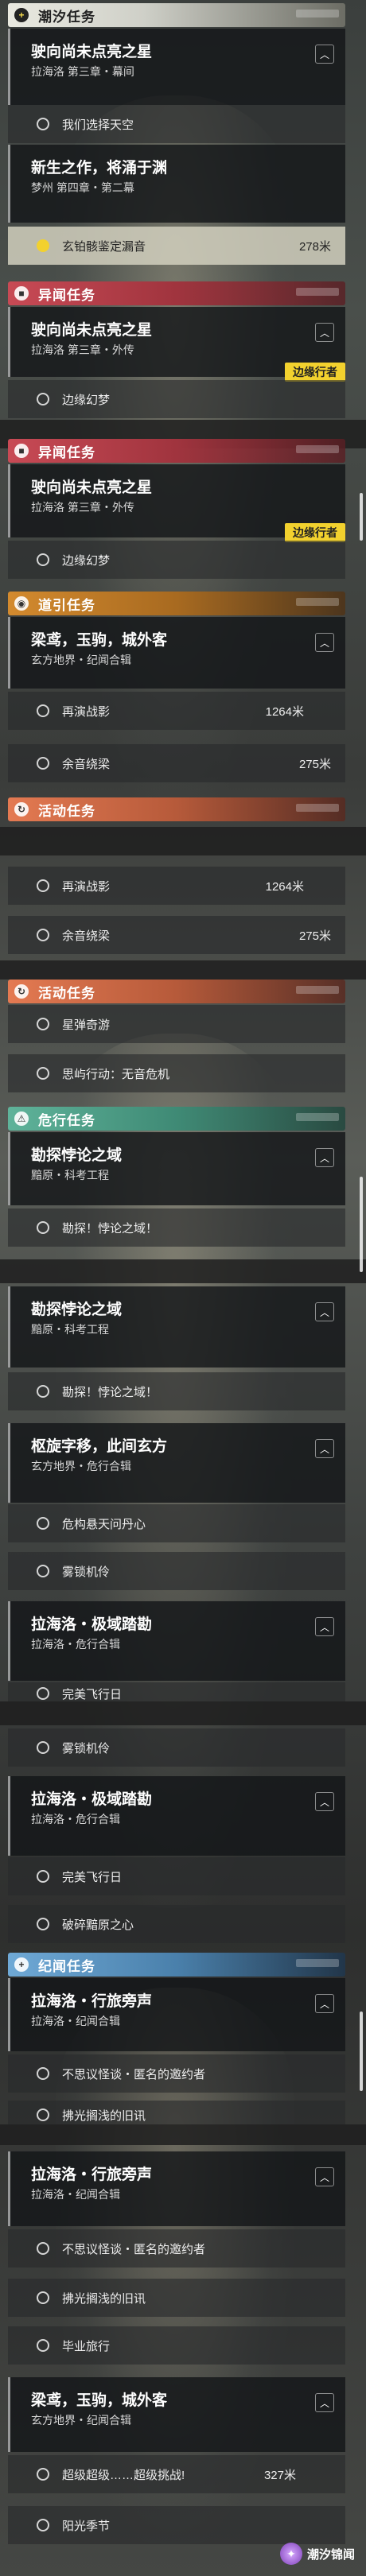 This screenshot has height=2576, width=366. Describe the element at coordinates (176, 503) in the screenshot. I see `quest-card: 驶向尚未点亮之星 拉海洛 第三章・外传 边缘行者` at that location.